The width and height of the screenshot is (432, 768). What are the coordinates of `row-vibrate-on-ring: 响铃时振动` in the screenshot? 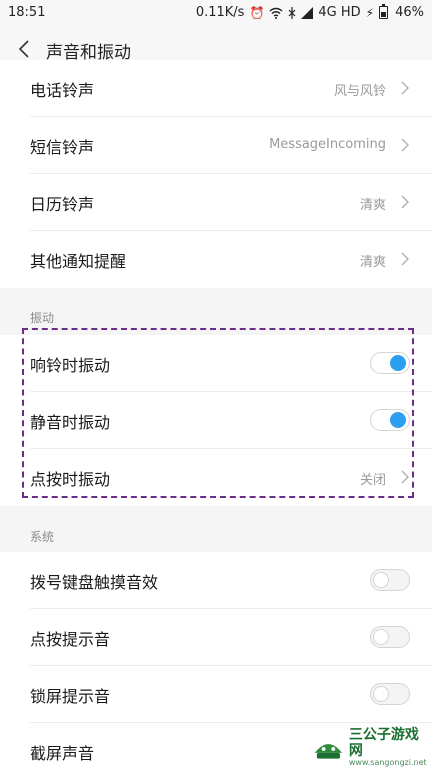 It's located at (216, 363).